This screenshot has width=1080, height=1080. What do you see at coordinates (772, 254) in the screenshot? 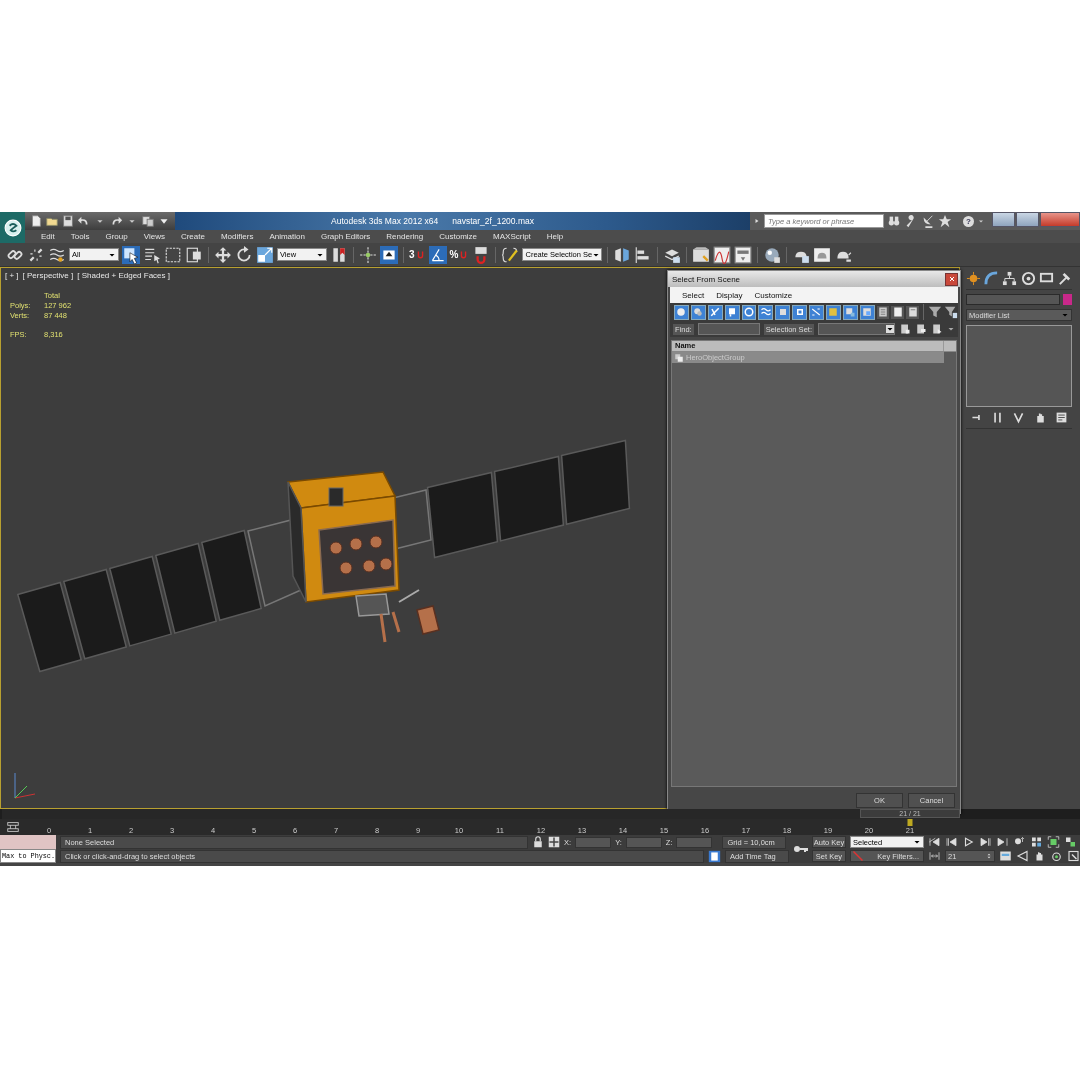
I see `material-editor-icon` at bounding box center [772, 254].